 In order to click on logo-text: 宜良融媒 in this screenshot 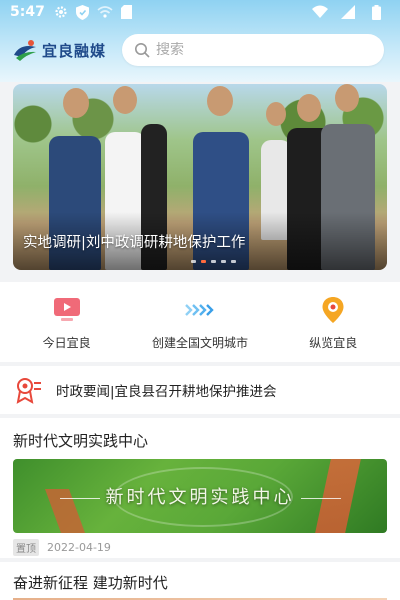, I will do `click(74, 50)`.